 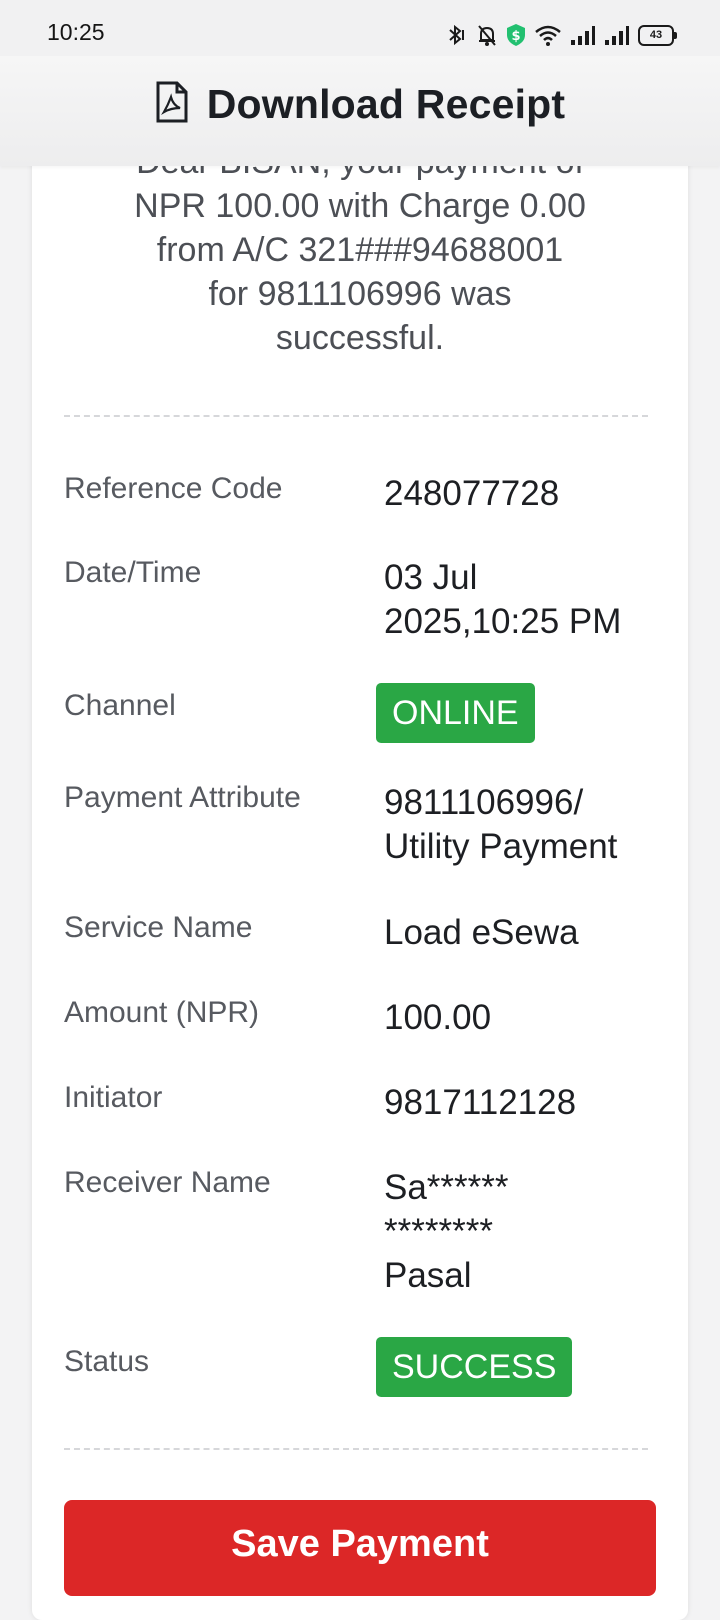 I want to click on payment-attribute-line: Utility Payment, so click(x=501, y=846).